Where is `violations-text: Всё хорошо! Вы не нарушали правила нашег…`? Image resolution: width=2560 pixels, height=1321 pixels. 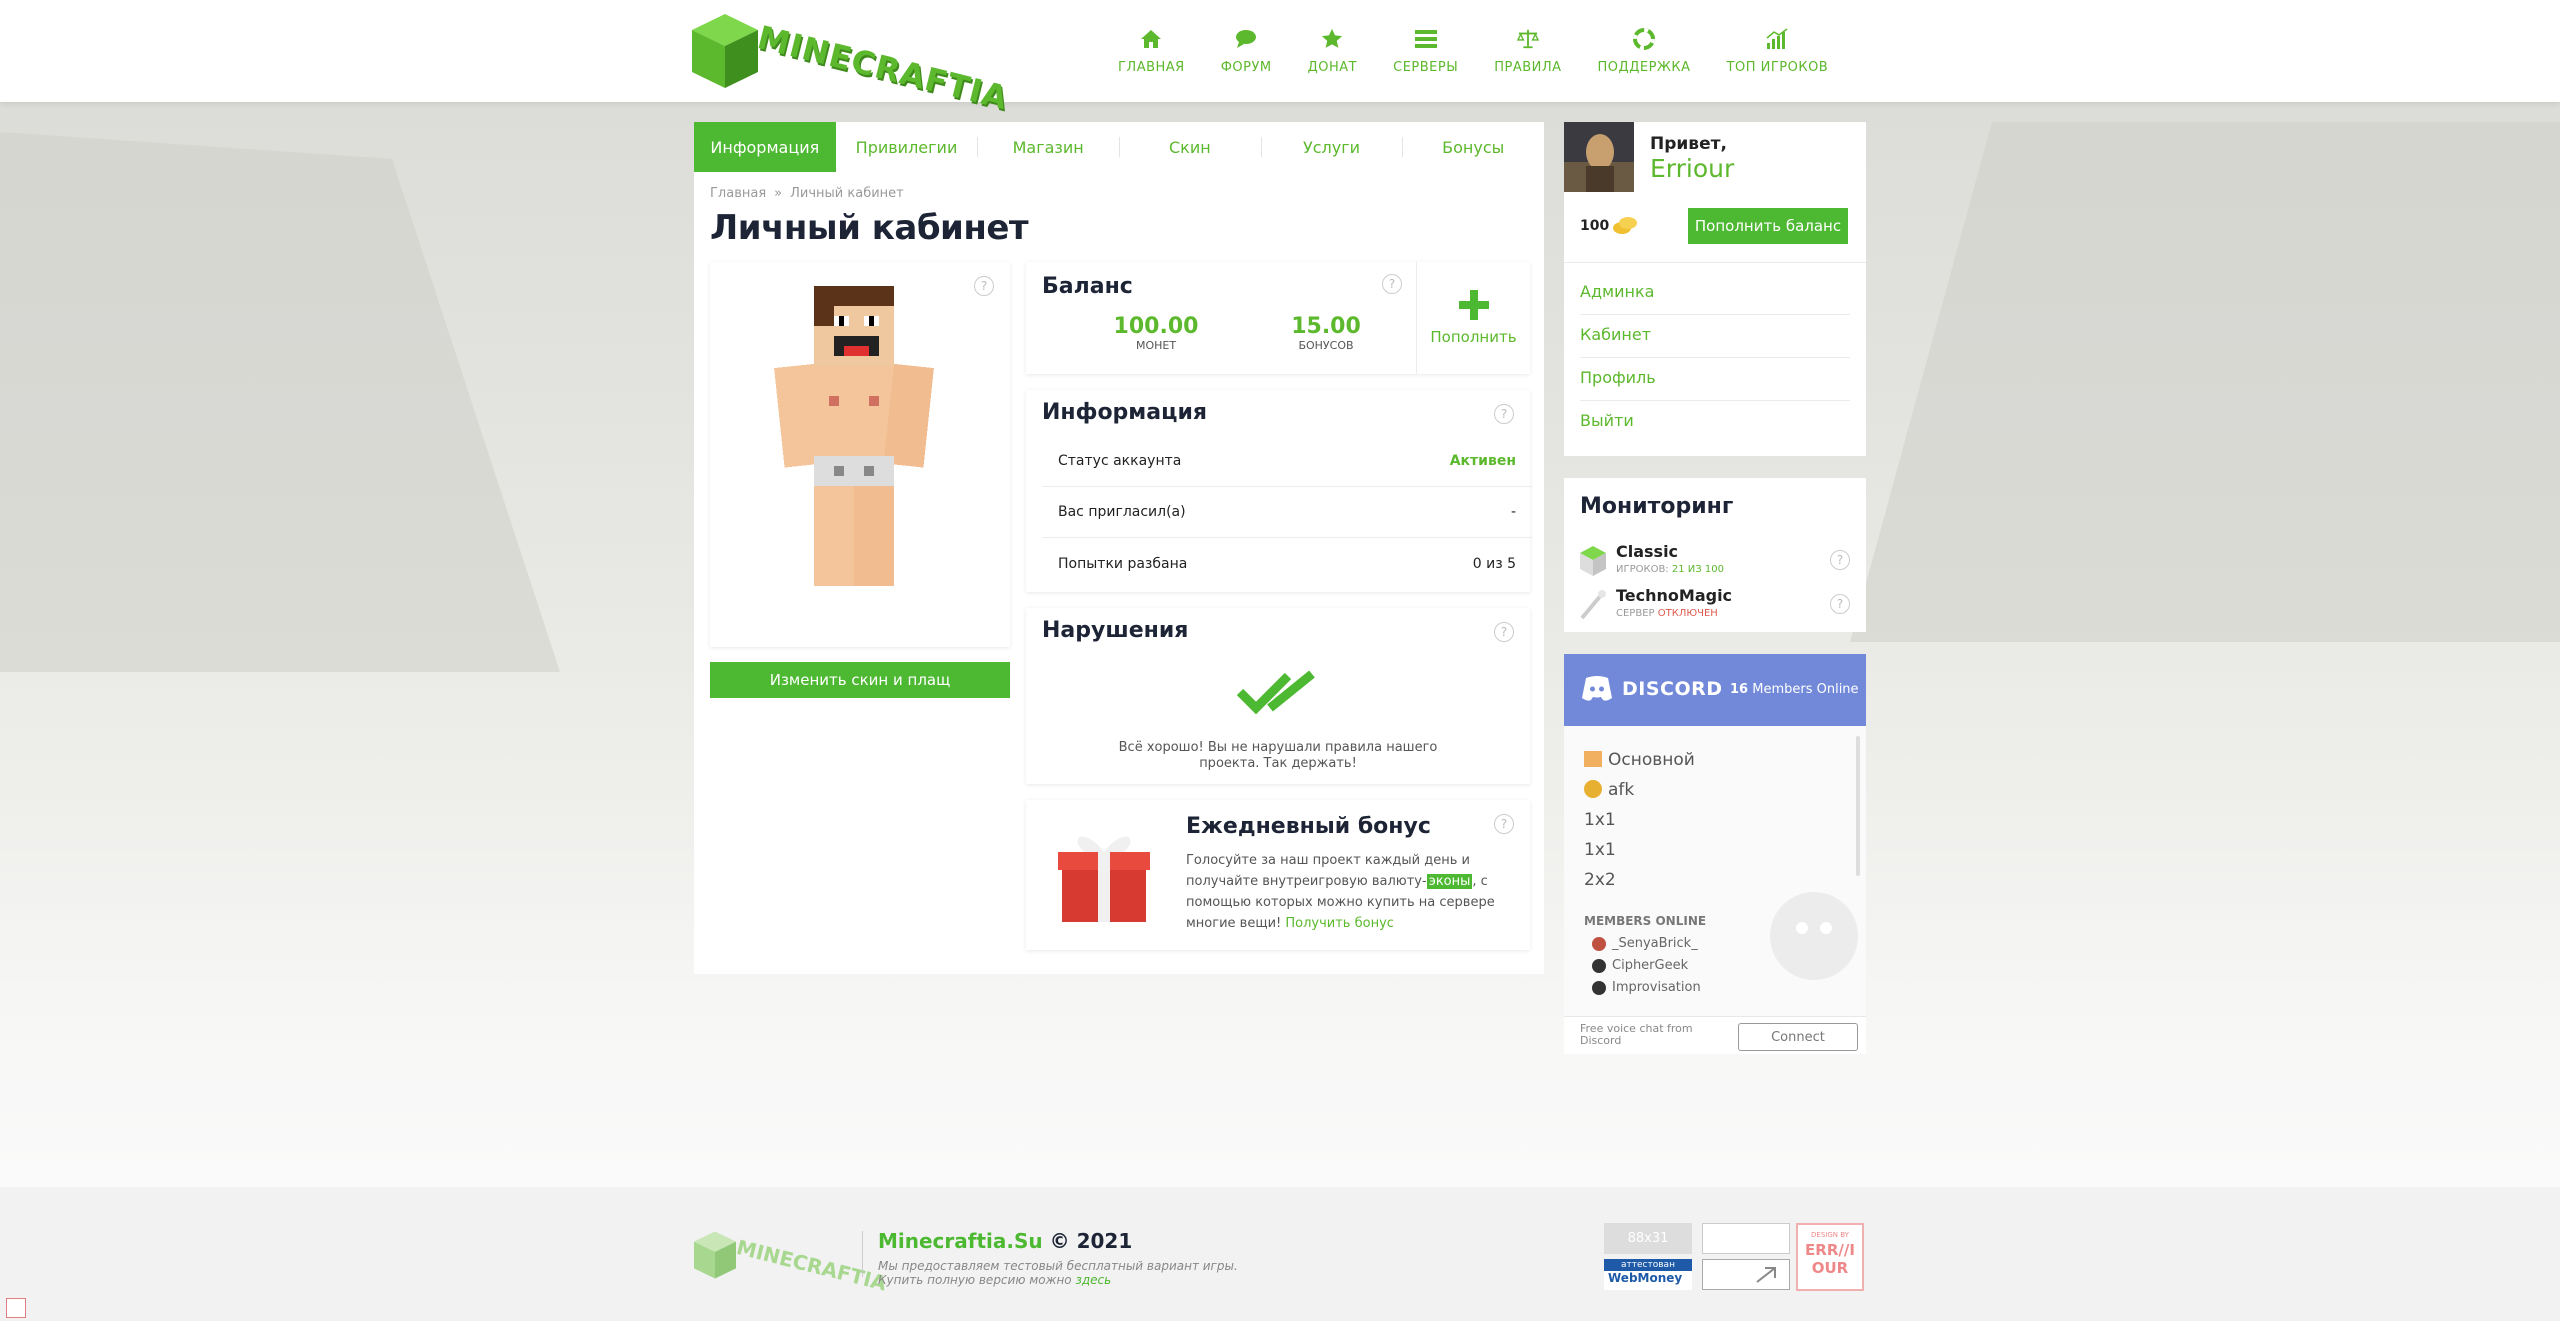 violations-text: Всё хорошо! Вы не нарушали правила нашег… is located at coordinates (1278, 755).